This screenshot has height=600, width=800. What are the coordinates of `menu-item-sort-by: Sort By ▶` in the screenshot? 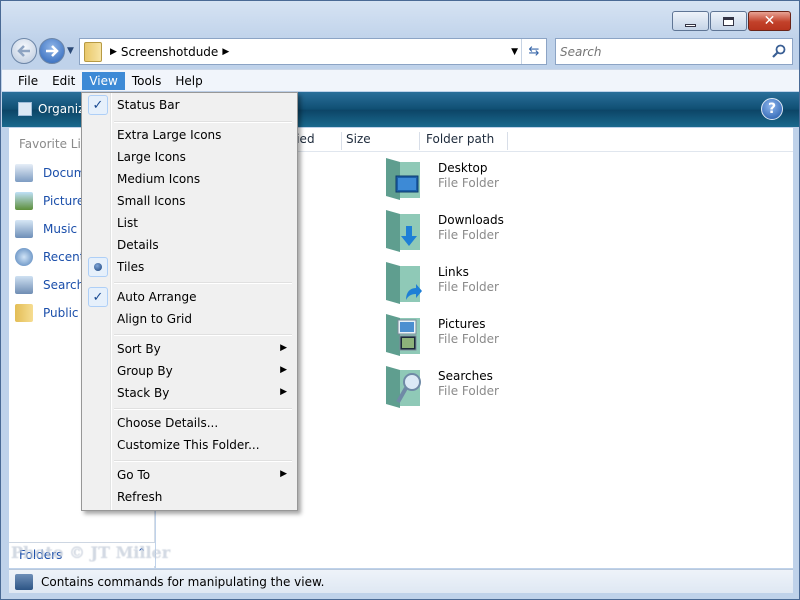 It's located at (189, 349).